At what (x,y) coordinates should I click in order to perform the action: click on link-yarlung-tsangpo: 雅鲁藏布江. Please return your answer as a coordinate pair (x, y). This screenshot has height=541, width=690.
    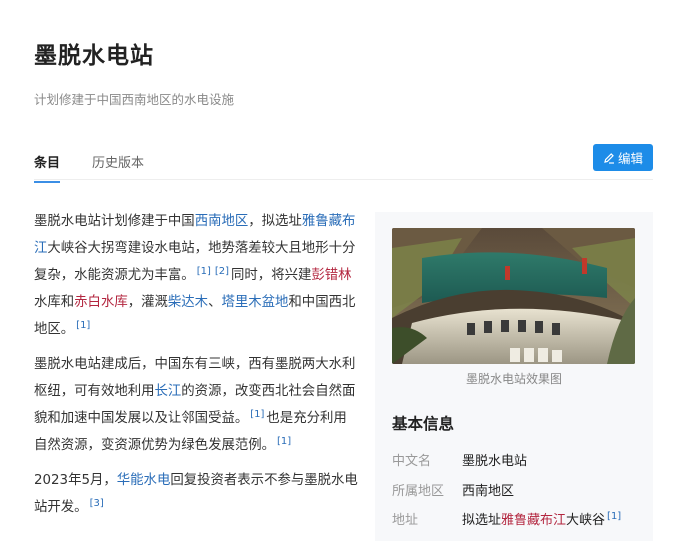
    Looking at the image, I should click on (533, 520).